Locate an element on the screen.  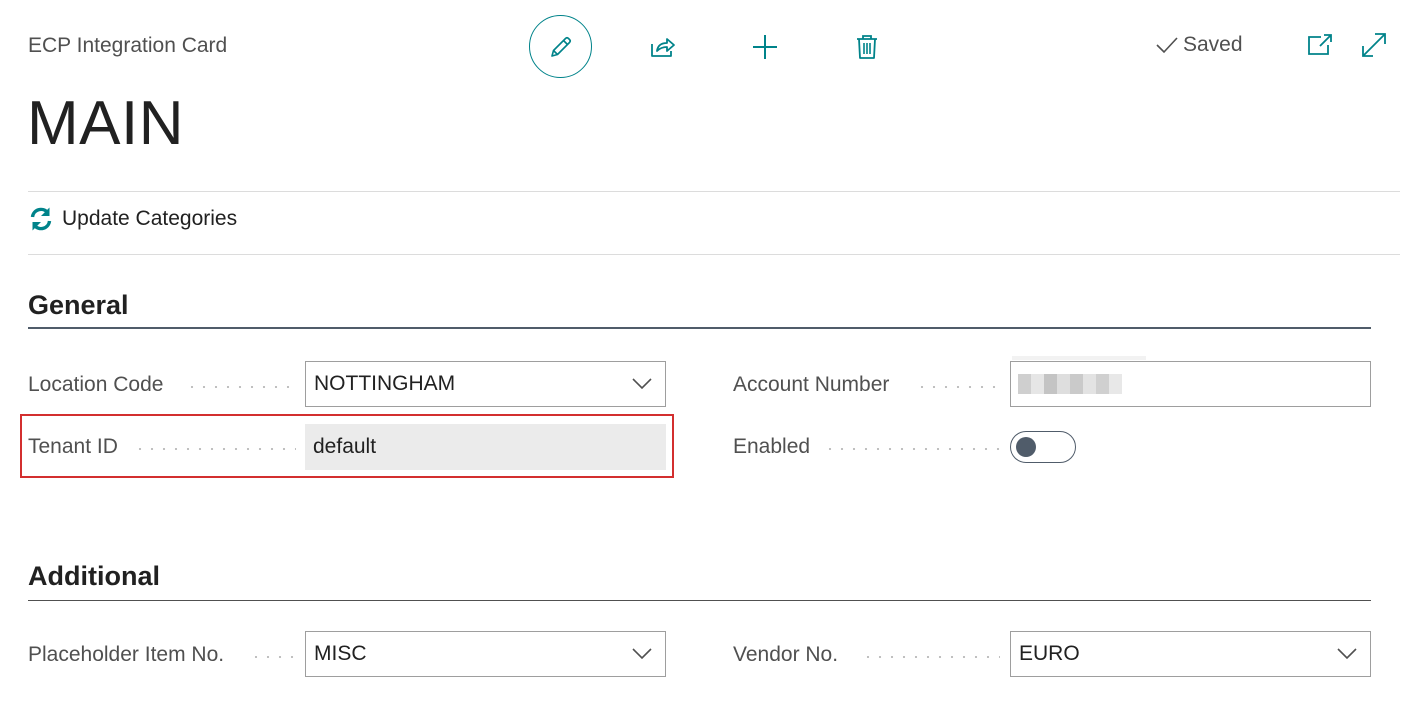
header-divider is located at coordinates (714, 191).